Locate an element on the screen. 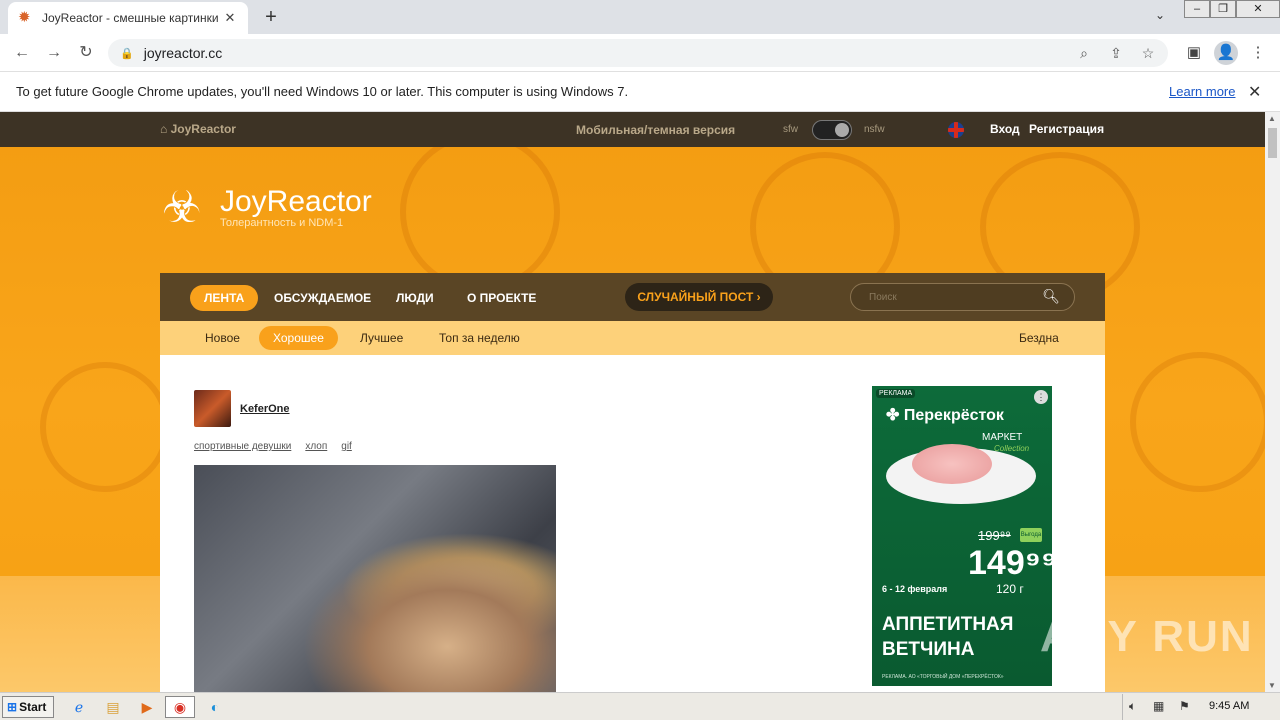  nav-feed: ЛЕНТА is located at coordinates (224, 298).